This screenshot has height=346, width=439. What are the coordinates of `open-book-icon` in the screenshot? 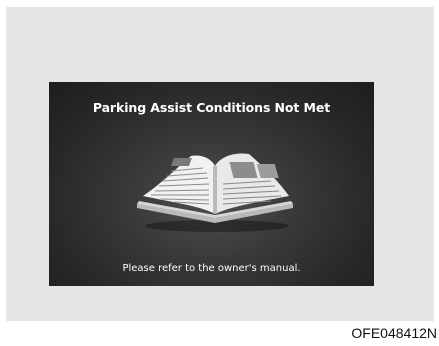 It's located at (215, 192).